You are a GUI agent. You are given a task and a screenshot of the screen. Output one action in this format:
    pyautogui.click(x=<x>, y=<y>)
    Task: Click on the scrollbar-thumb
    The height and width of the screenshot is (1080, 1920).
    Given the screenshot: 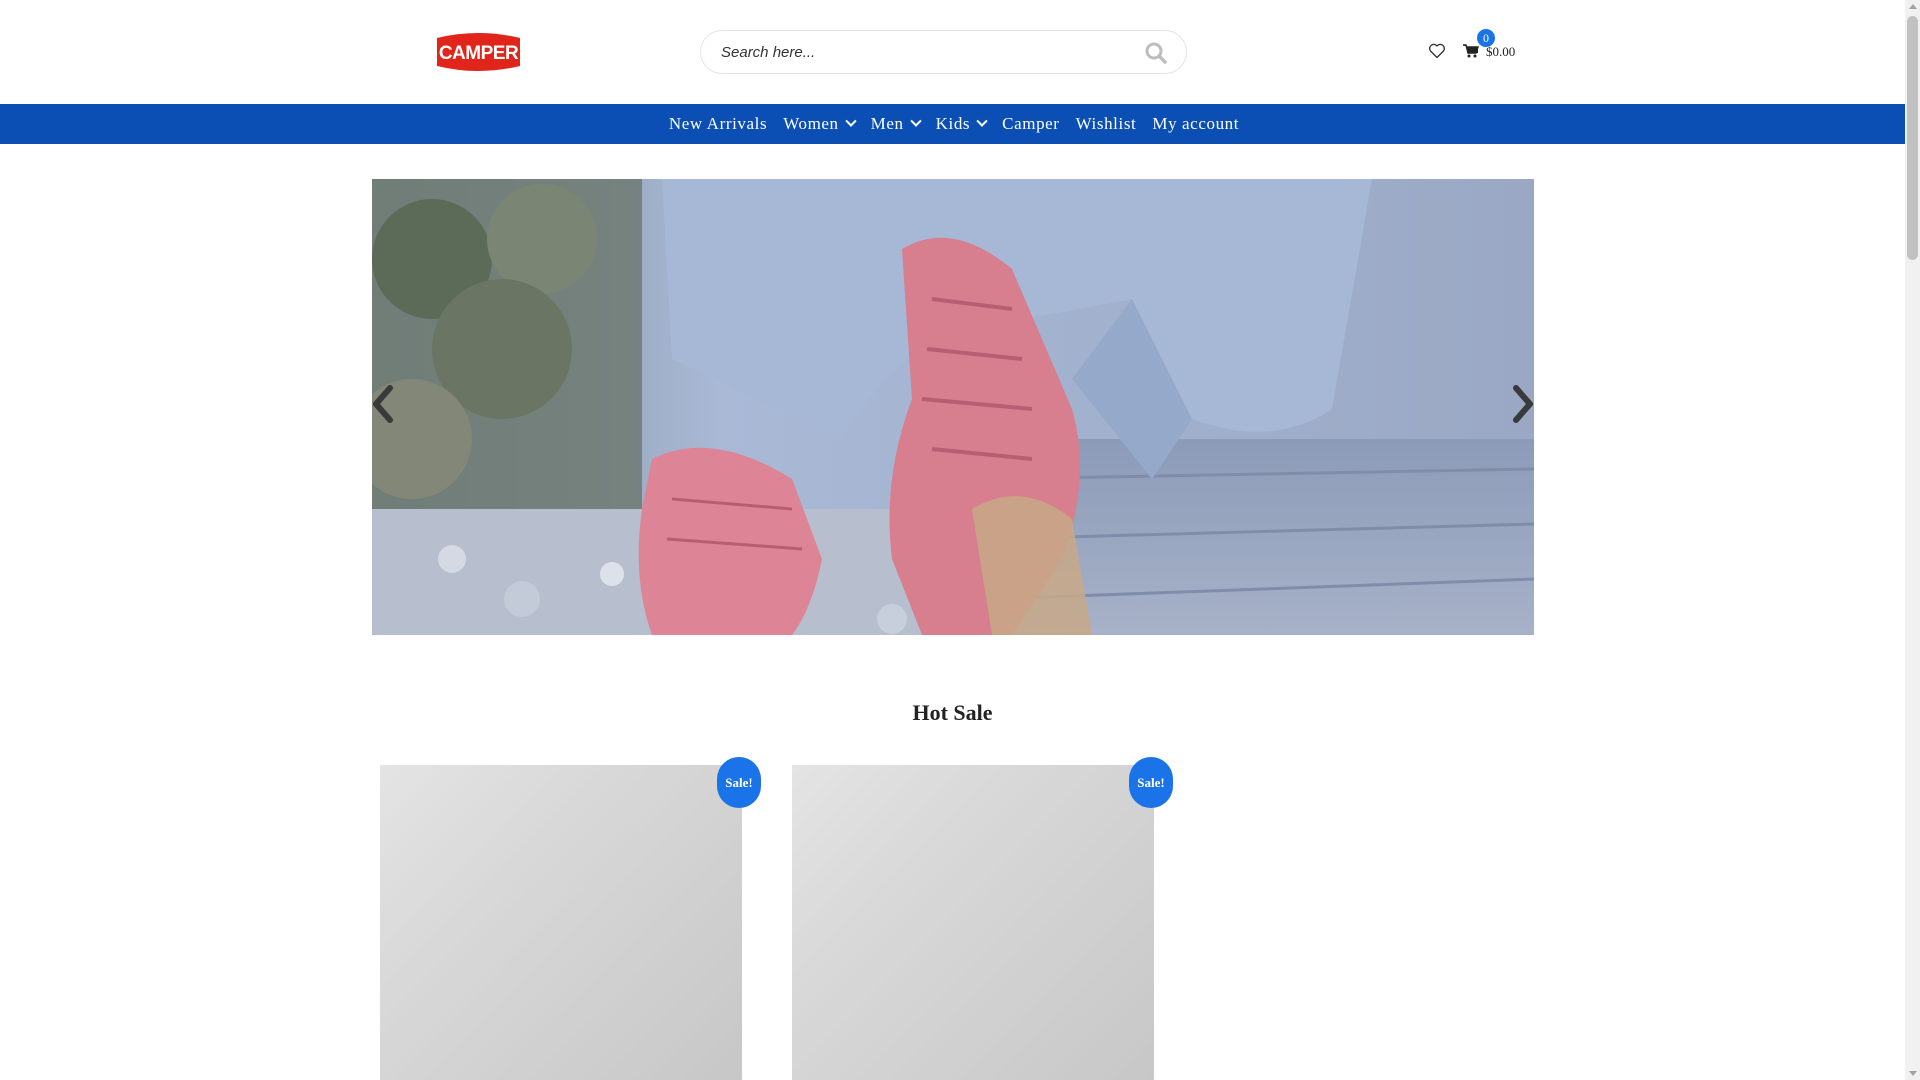 What is the action you would take?
    pyautogui.click(x=1912, y=138)
    